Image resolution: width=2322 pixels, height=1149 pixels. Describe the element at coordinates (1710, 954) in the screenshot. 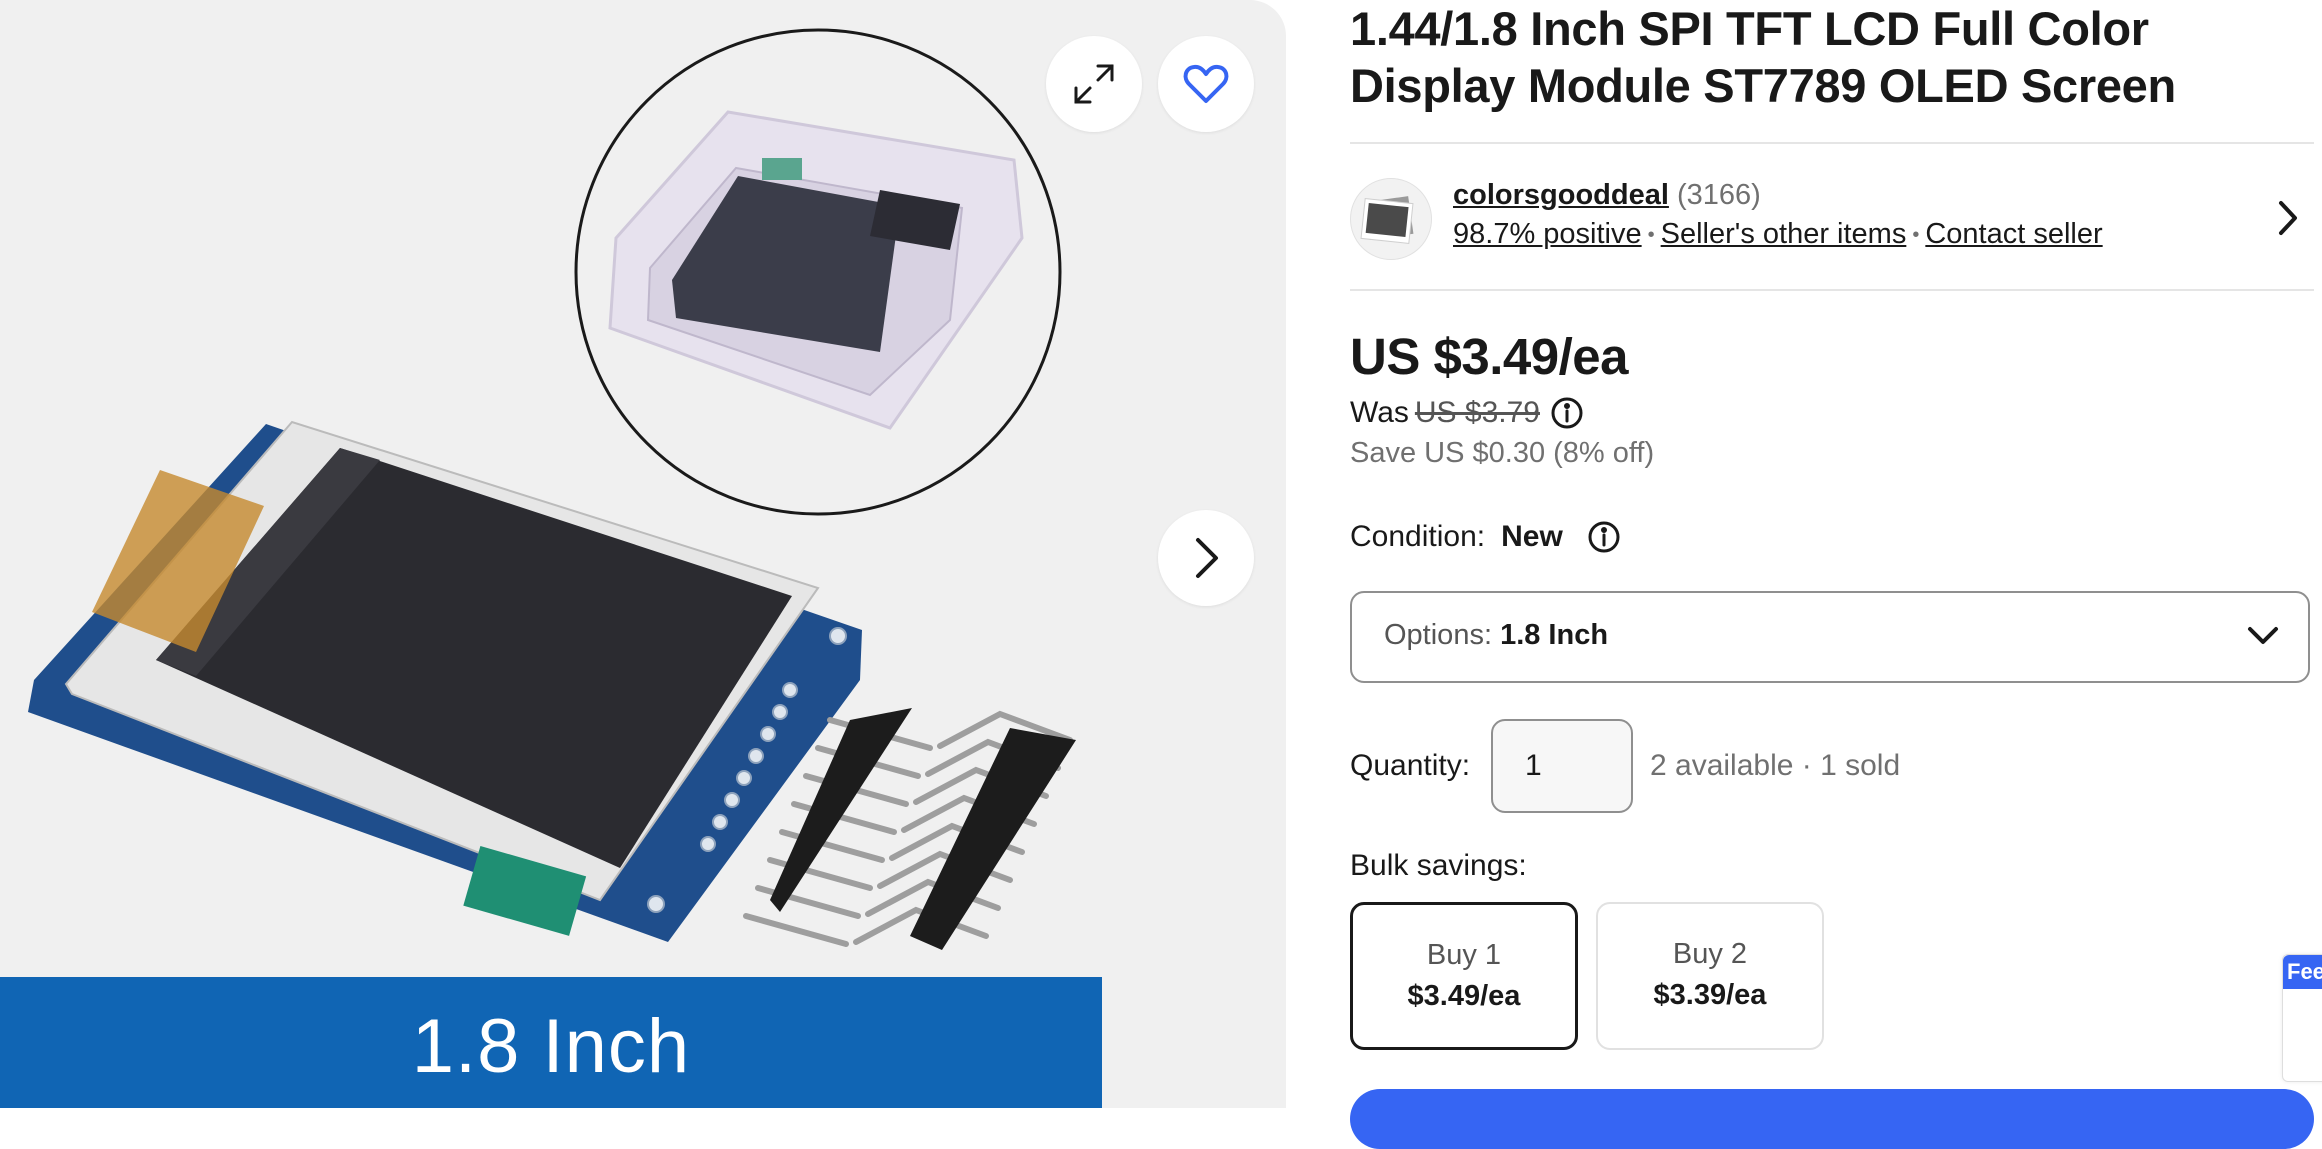

I see `bulk-option-title: Buy 2` at that location.